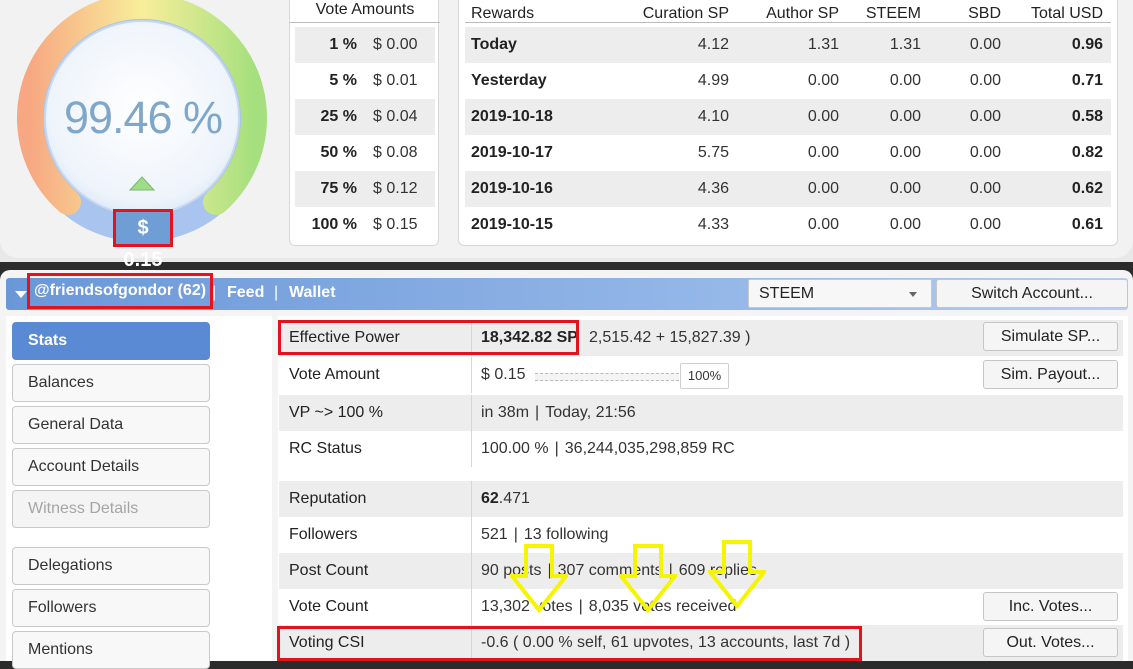 The image size is (1133, 669). I want to click on gauge-vote-value: $ 0.15, so click(143, 240).